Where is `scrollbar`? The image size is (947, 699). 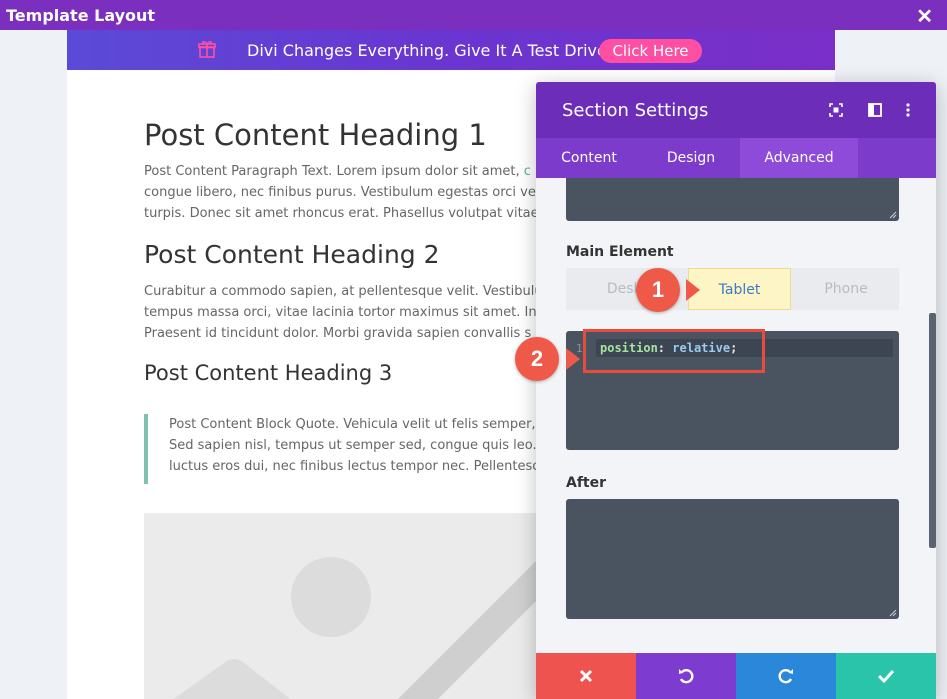
scrollbar is located at coordinates (932, 430).